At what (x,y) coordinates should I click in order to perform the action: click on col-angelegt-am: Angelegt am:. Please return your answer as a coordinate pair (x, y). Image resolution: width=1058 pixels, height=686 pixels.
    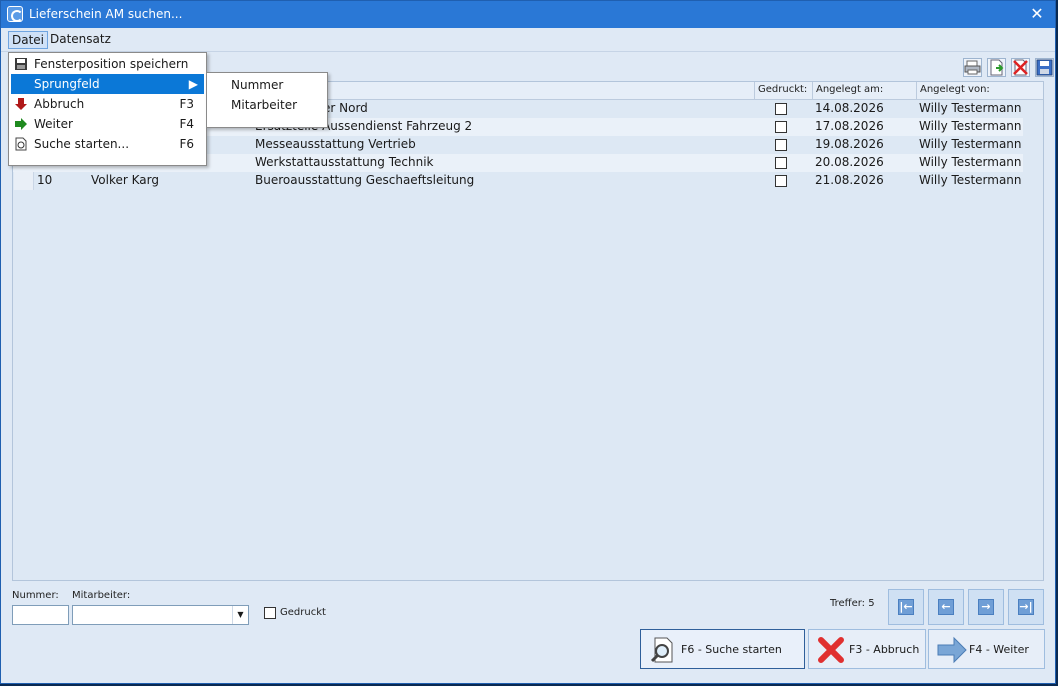
    Looking at the image, I should click on (864, 91).